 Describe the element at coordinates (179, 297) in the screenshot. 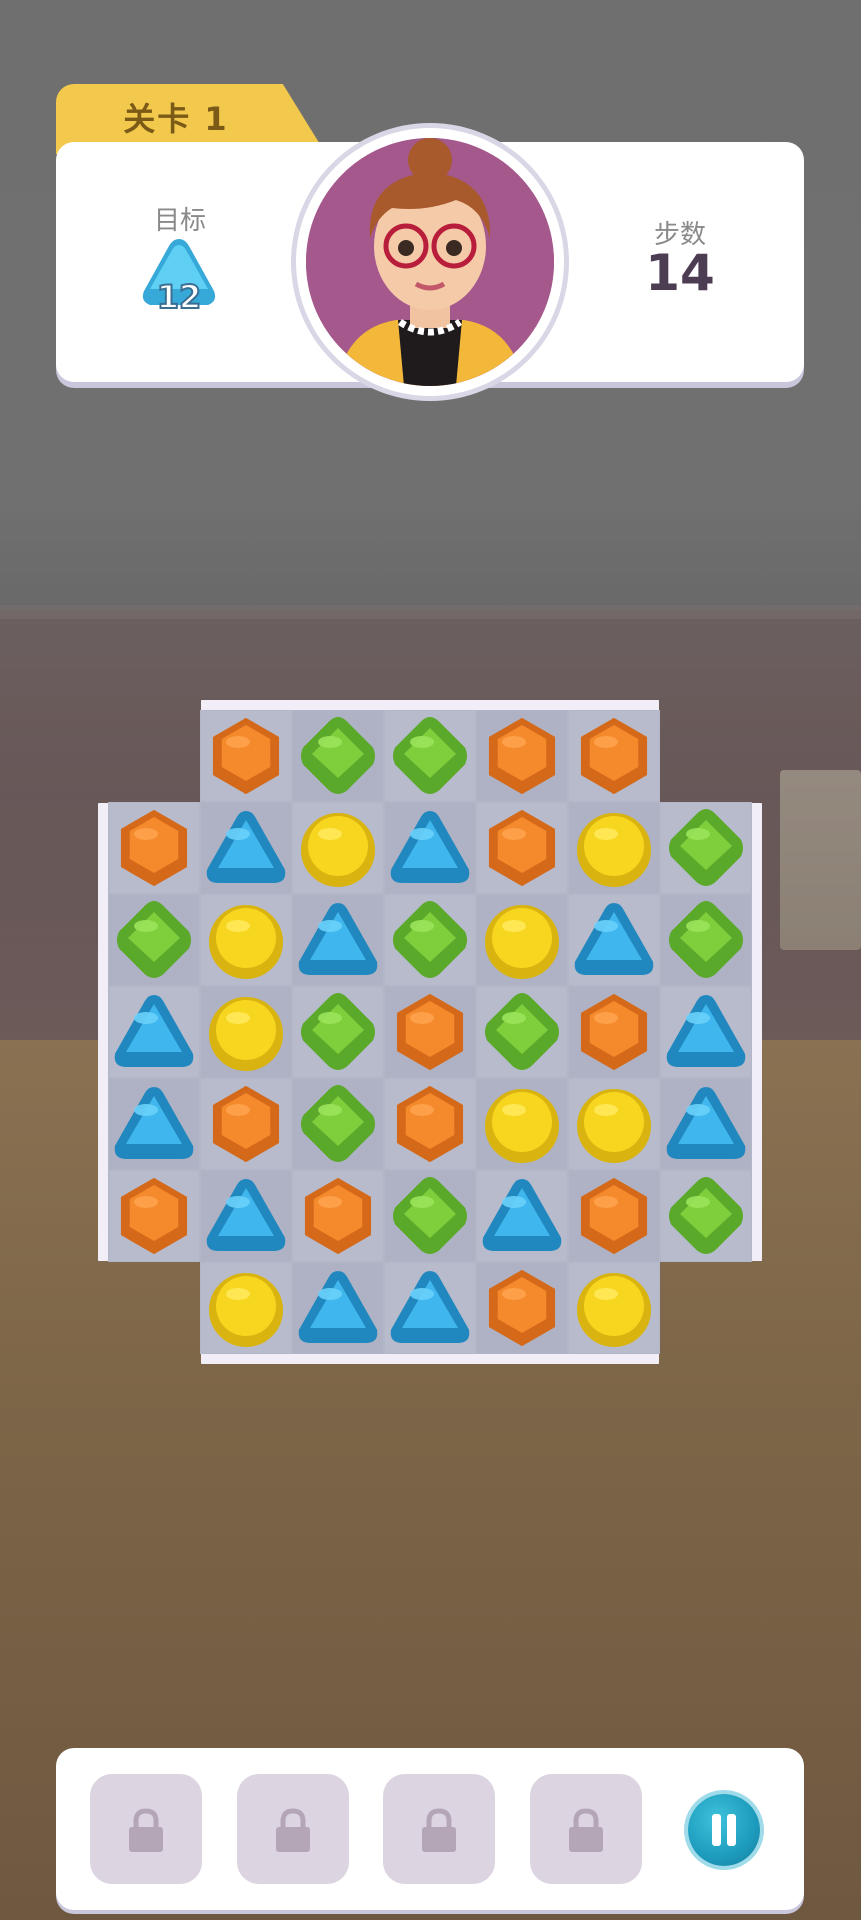

I see `goal-count: 12` at that location.